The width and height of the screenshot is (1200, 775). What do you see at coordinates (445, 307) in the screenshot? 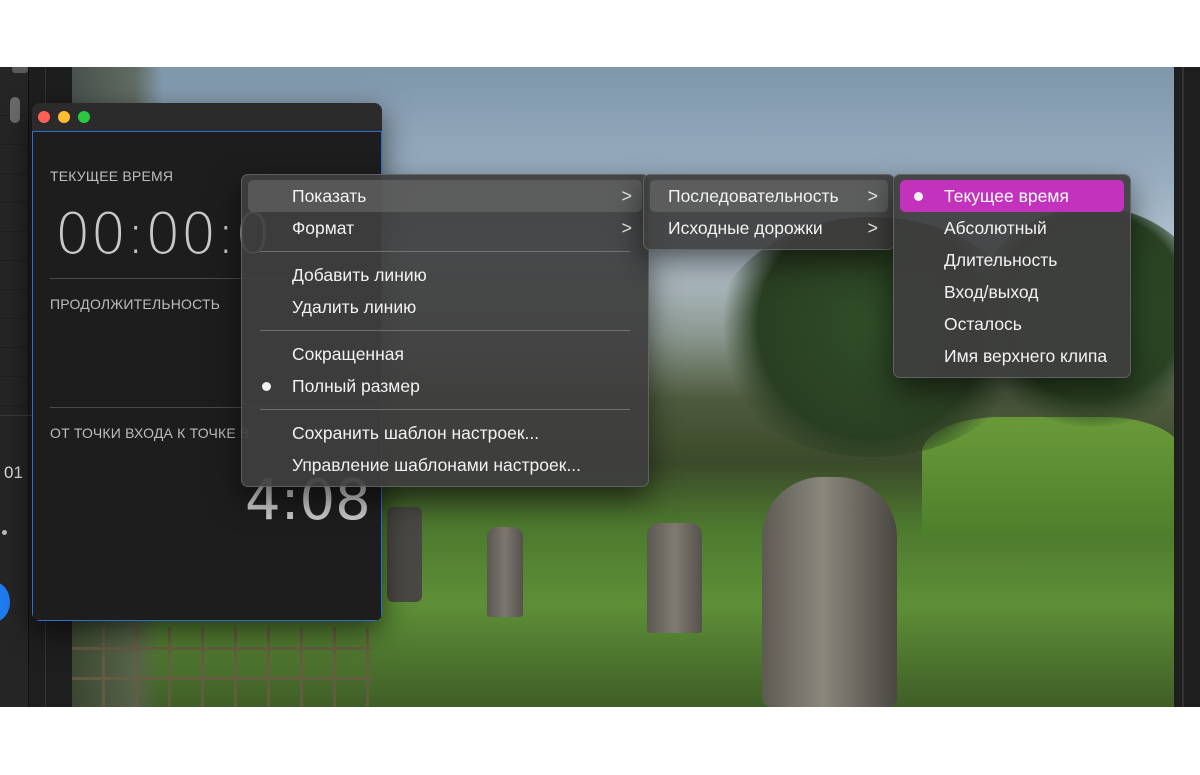
I see `menu-item-remove-line: Удалить линию` at bounding box center [445, 307].